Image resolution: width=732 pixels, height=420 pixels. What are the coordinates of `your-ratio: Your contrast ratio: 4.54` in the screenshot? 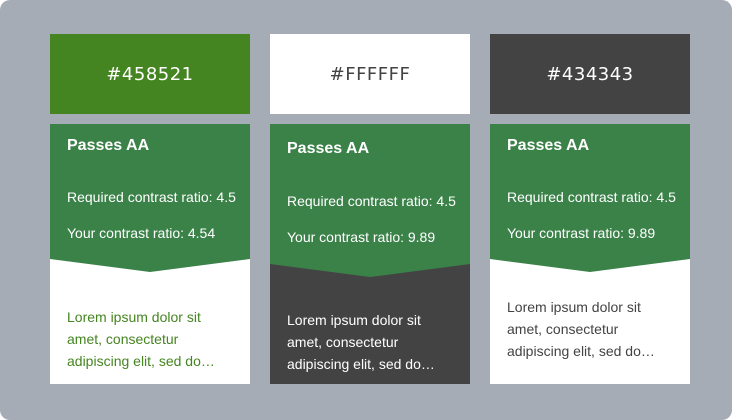 It's located at (141, 233).